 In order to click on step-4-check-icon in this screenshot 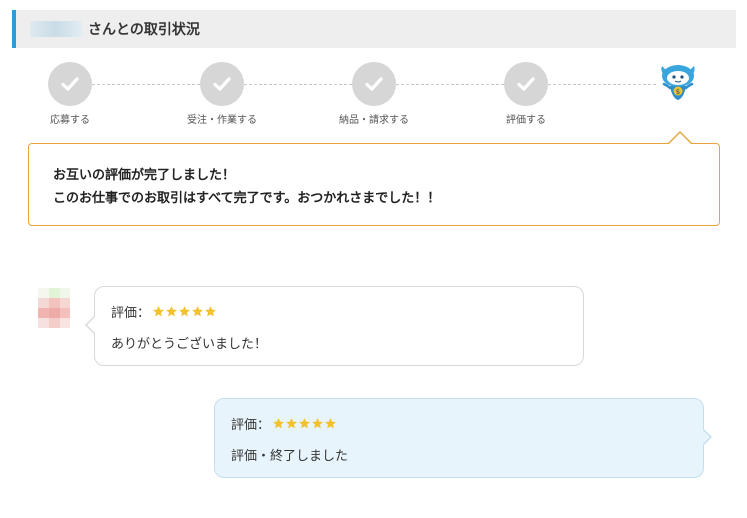, I will do `click(526, 84)`.